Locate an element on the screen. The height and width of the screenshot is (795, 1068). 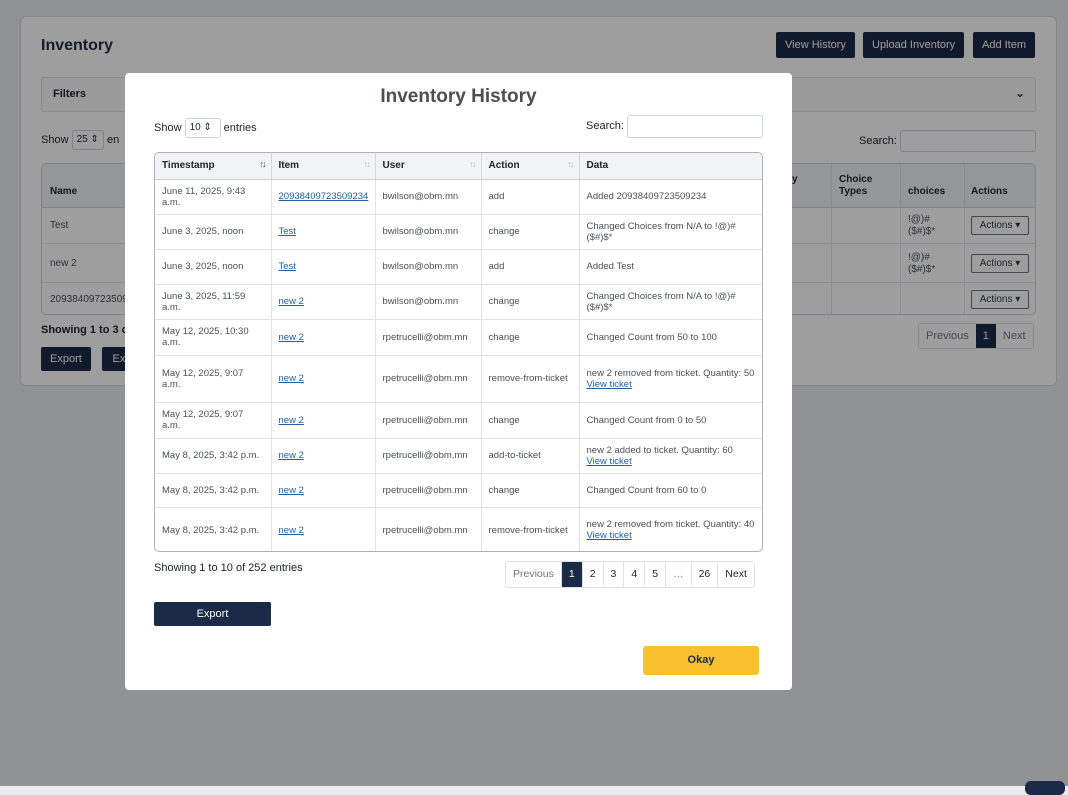
floating-button is located at coordinates (1045, 788).